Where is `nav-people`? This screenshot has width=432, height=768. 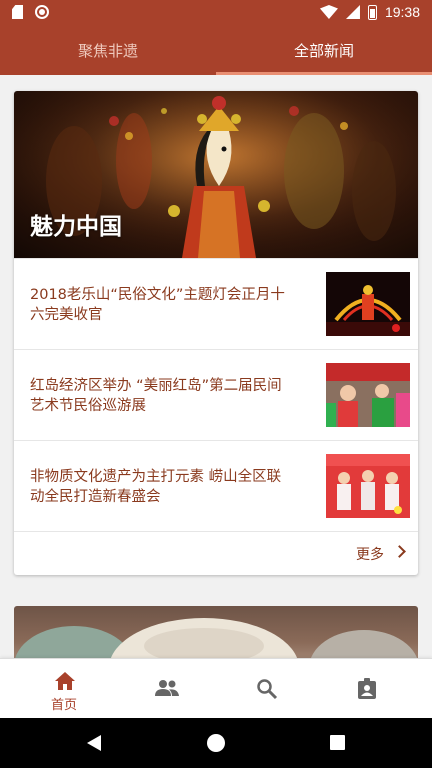 nav-people is located at coordinates (165, 689).